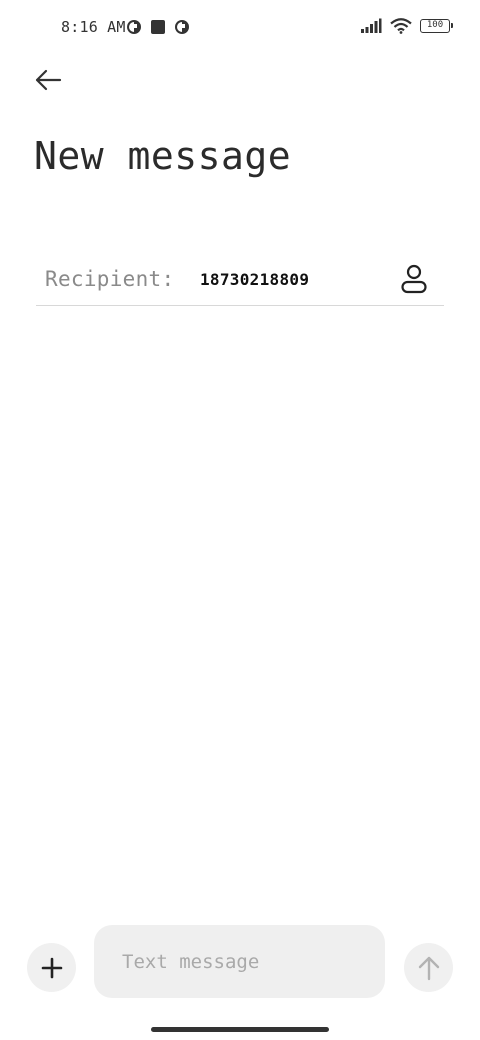 The height and width of the screenshot is (1040, 480). What do you see at coordinates (254, 279) in the screenshot?
I see `recipient-input: 18730218809` at bounding box center [254, 279].